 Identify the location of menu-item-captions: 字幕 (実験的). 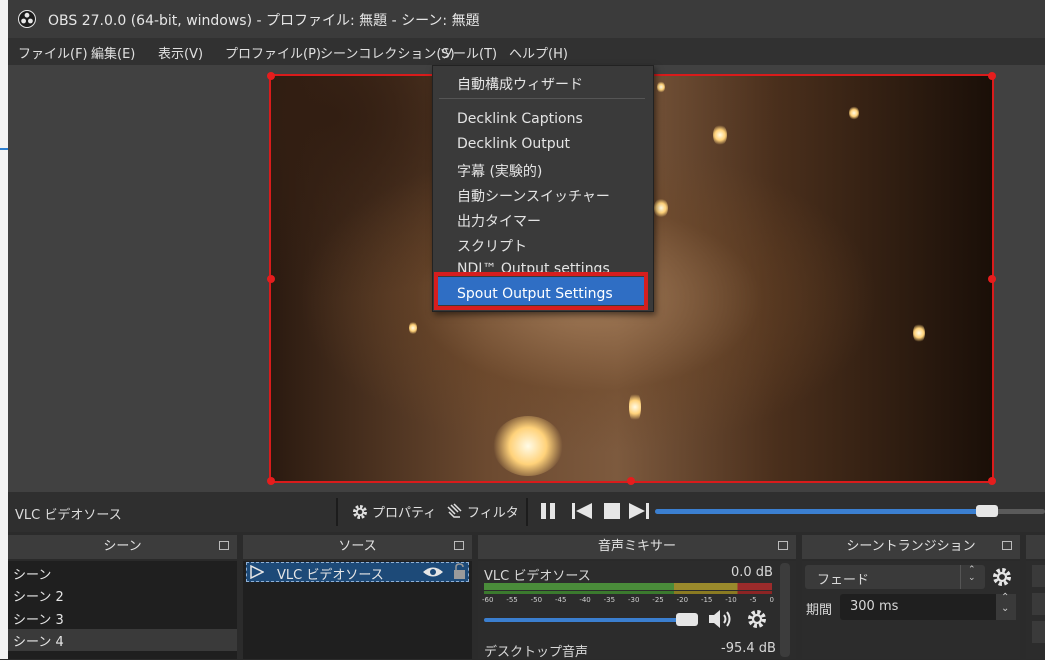
(499, 171).